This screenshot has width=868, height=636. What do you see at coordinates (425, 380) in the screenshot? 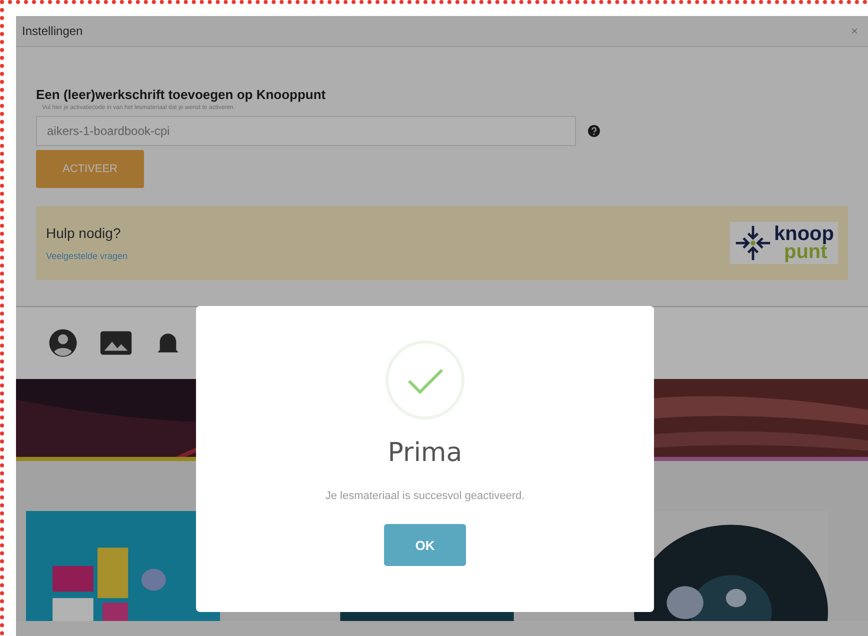
I see `checkmark-icon` at bounding box center [425, 380].